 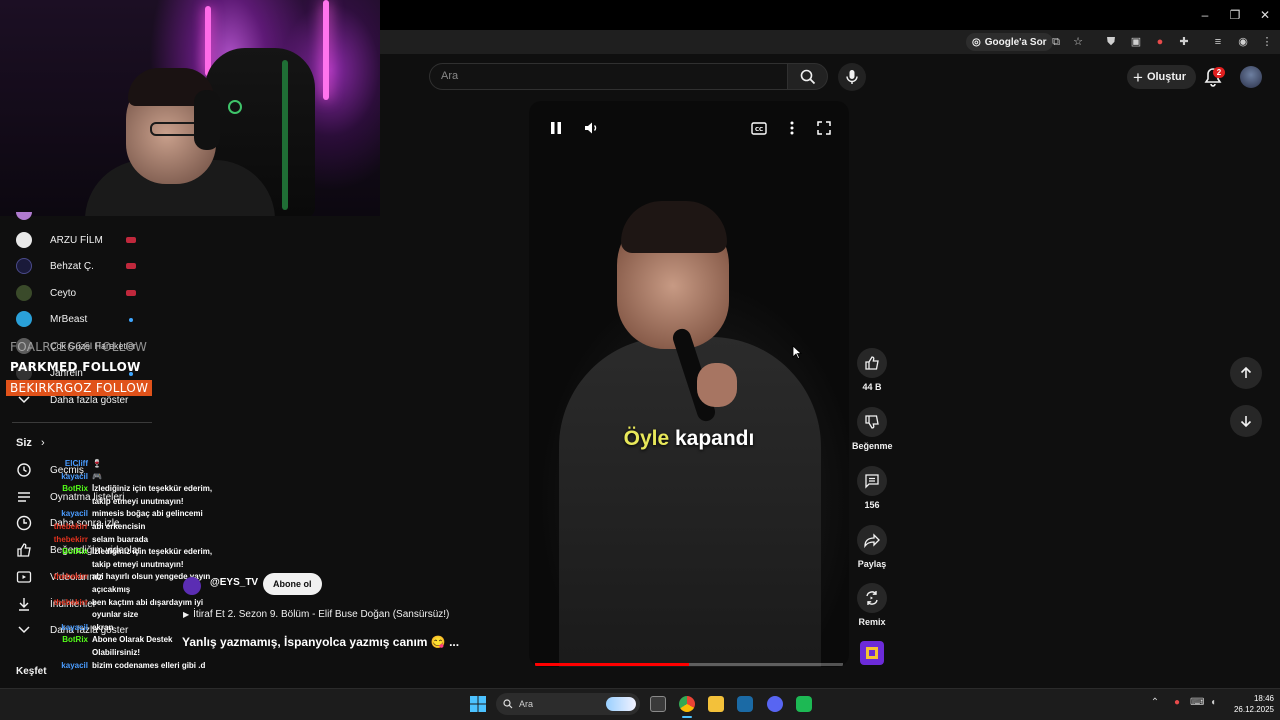 What do you see at coordinates (1136, 42) in the screenshot?
I see `extension-icon: ▣` at bounding box center [1136, 42].